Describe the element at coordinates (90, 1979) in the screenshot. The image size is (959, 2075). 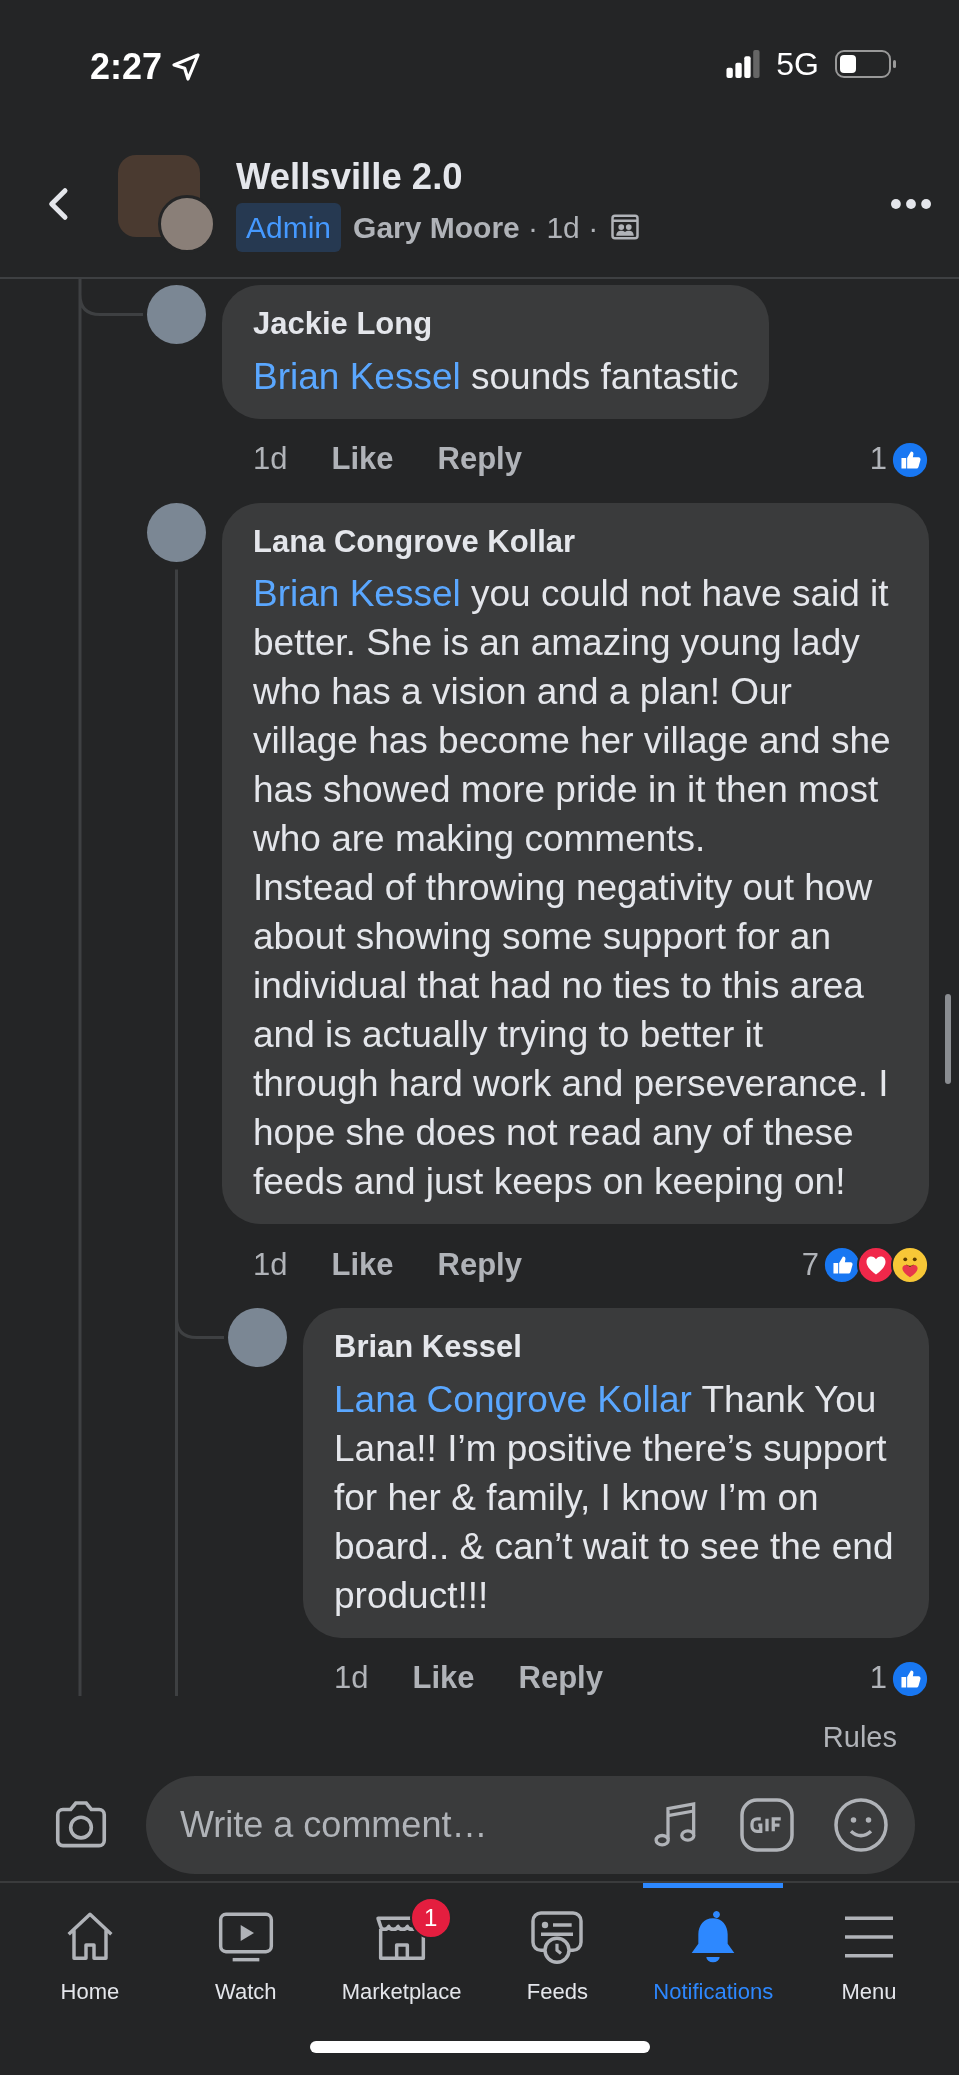
I see `nav-tab: Home` at that location.